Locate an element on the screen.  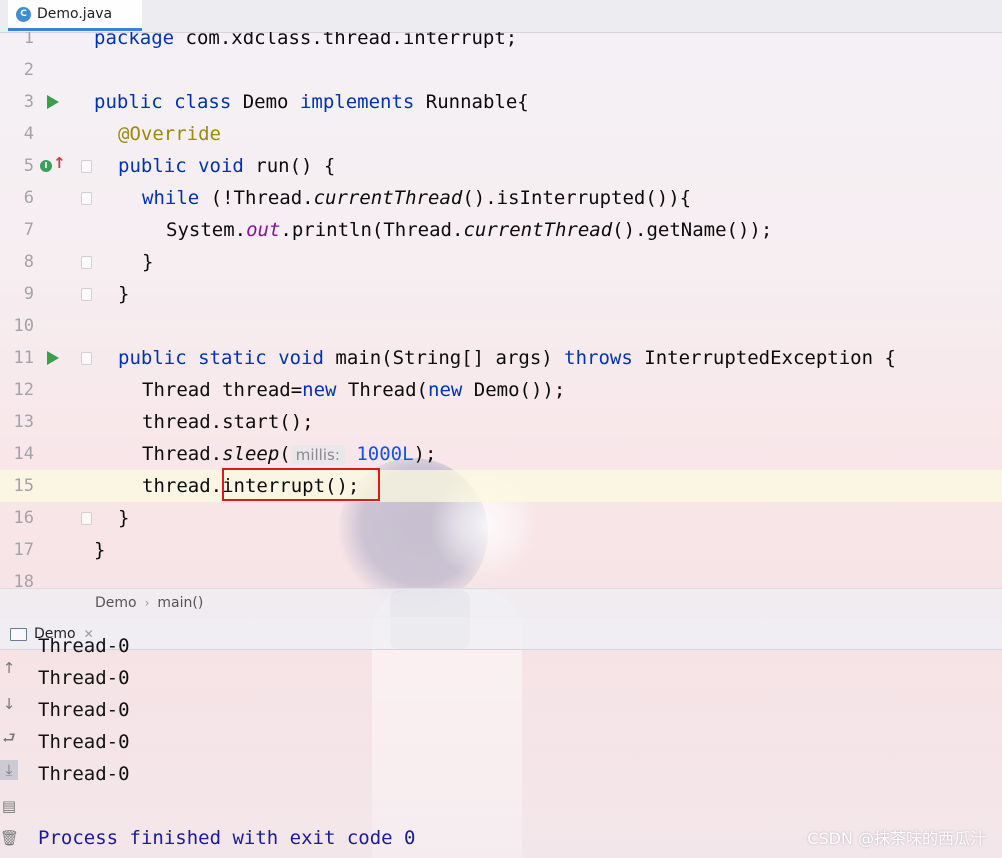
editor-tab-bar: C Demo.java is located at coordinates (501, 16).